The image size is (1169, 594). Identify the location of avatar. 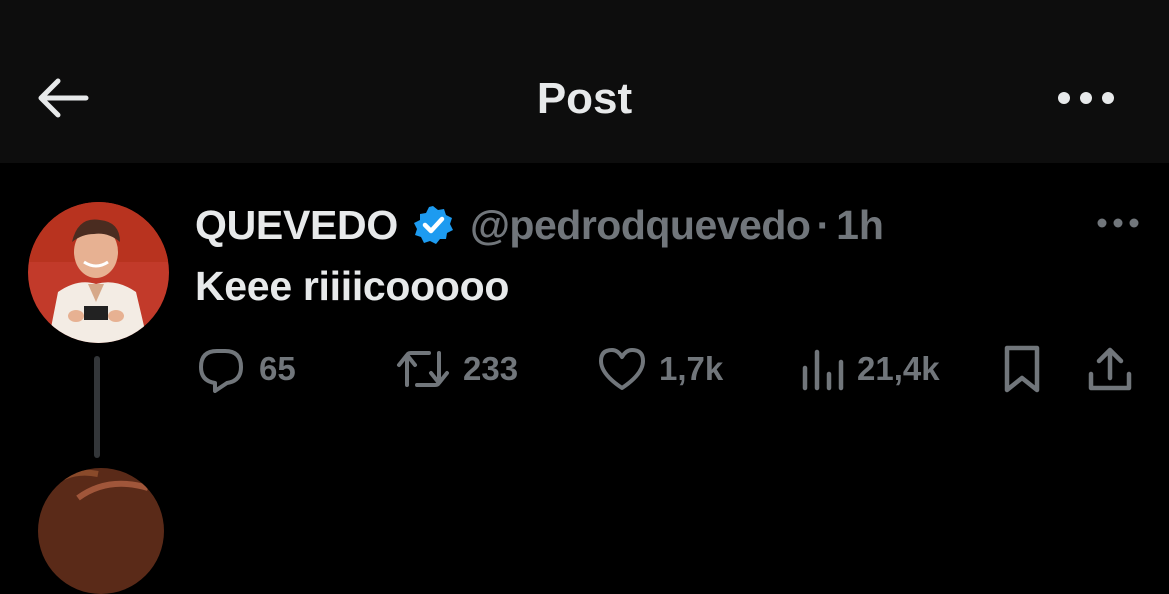
(98, 272).